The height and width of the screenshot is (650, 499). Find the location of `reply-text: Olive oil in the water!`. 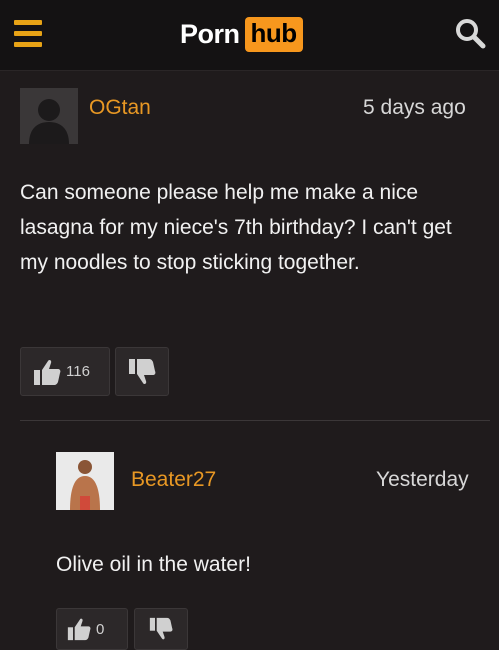

reply-text: Olive oil in the water! is located at coordinates (153, 564).